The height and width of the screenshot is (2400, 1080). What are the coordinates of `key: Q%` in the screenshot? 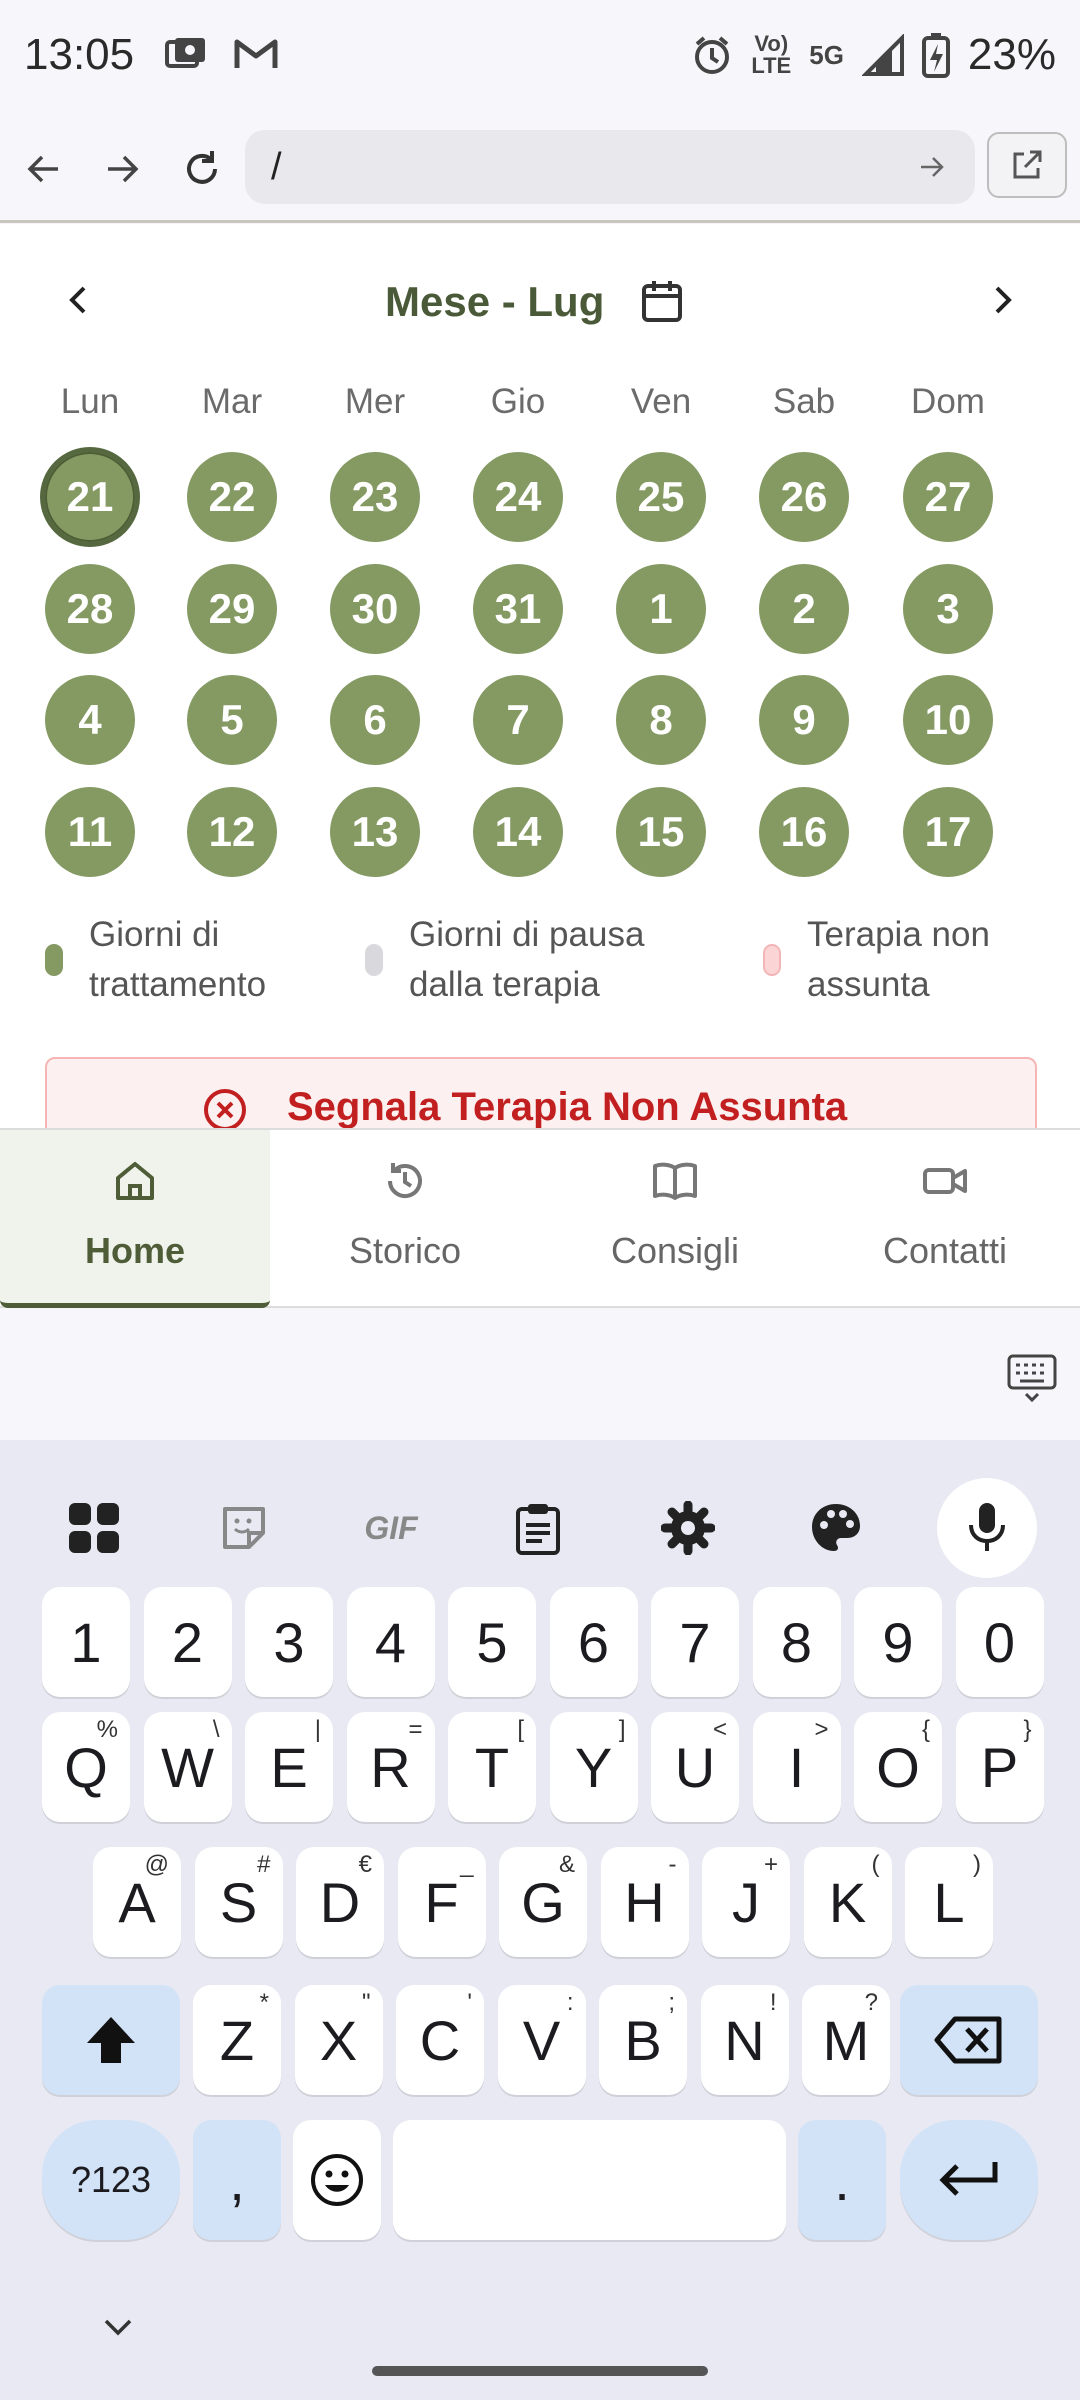 It's located at (86, 1767).